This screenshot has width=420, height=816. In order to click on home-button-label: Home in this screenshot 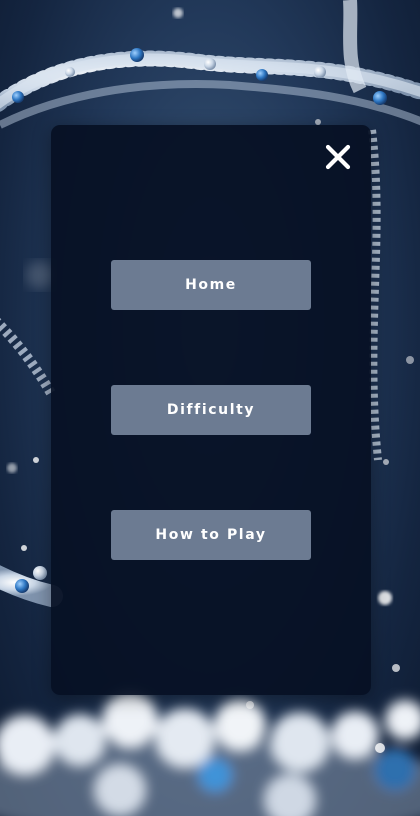, I will do `click(211, 285)`.